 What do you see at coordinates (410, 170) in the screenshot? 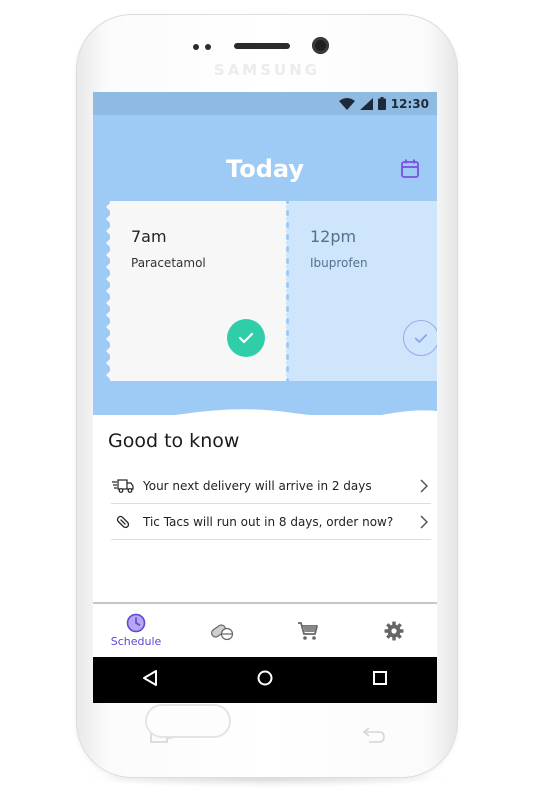
I see `calendar-icon` at bounding box center [410, 170].